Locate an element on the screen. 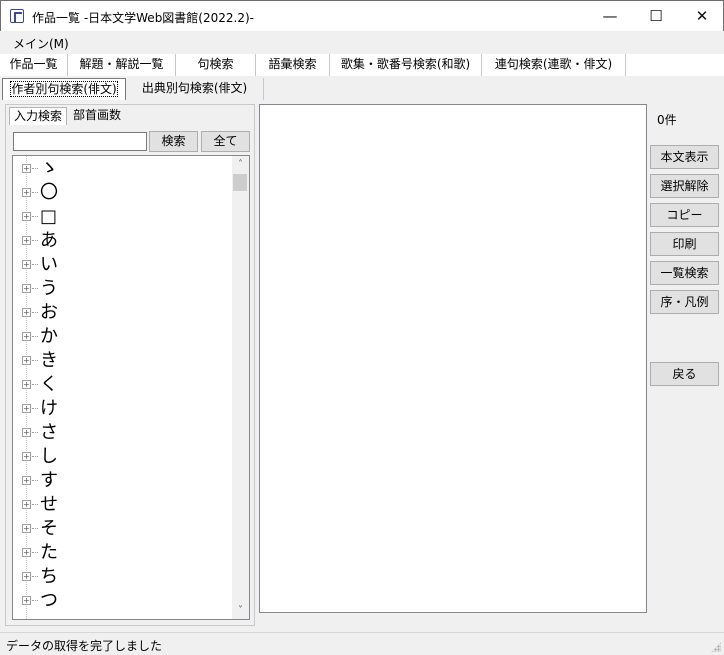 This screenshot has width=724, height=655. tab-source-verse-search: 出典別句検索(俳文) is located at coordinates (195, 89).